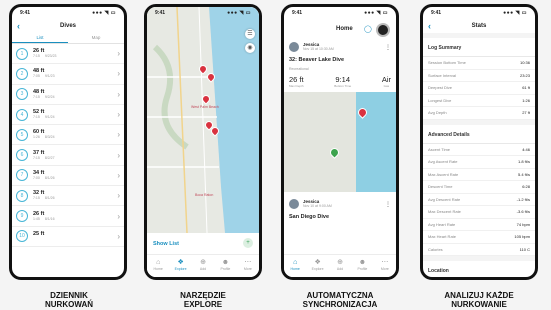 This screenshot has width=551, height=310. I want to click on dive-info: 48 ft 7:15 9/2/24, so click(75, 94).